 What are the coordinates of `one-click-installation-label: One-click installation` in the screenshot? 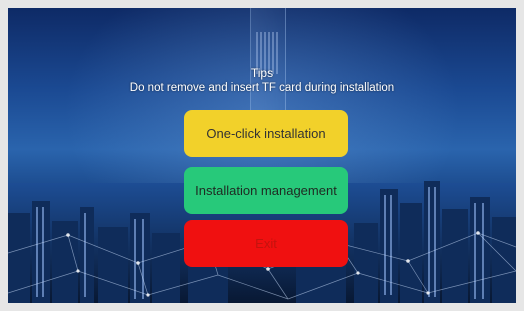 It's located at (266, 133).